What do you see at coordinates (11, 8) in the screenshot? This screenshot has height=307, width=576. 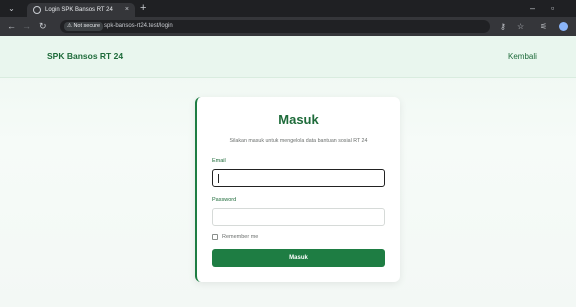 I see `tab-search-chevron-down-icon: ⌄` at bounding box center [11, 8].